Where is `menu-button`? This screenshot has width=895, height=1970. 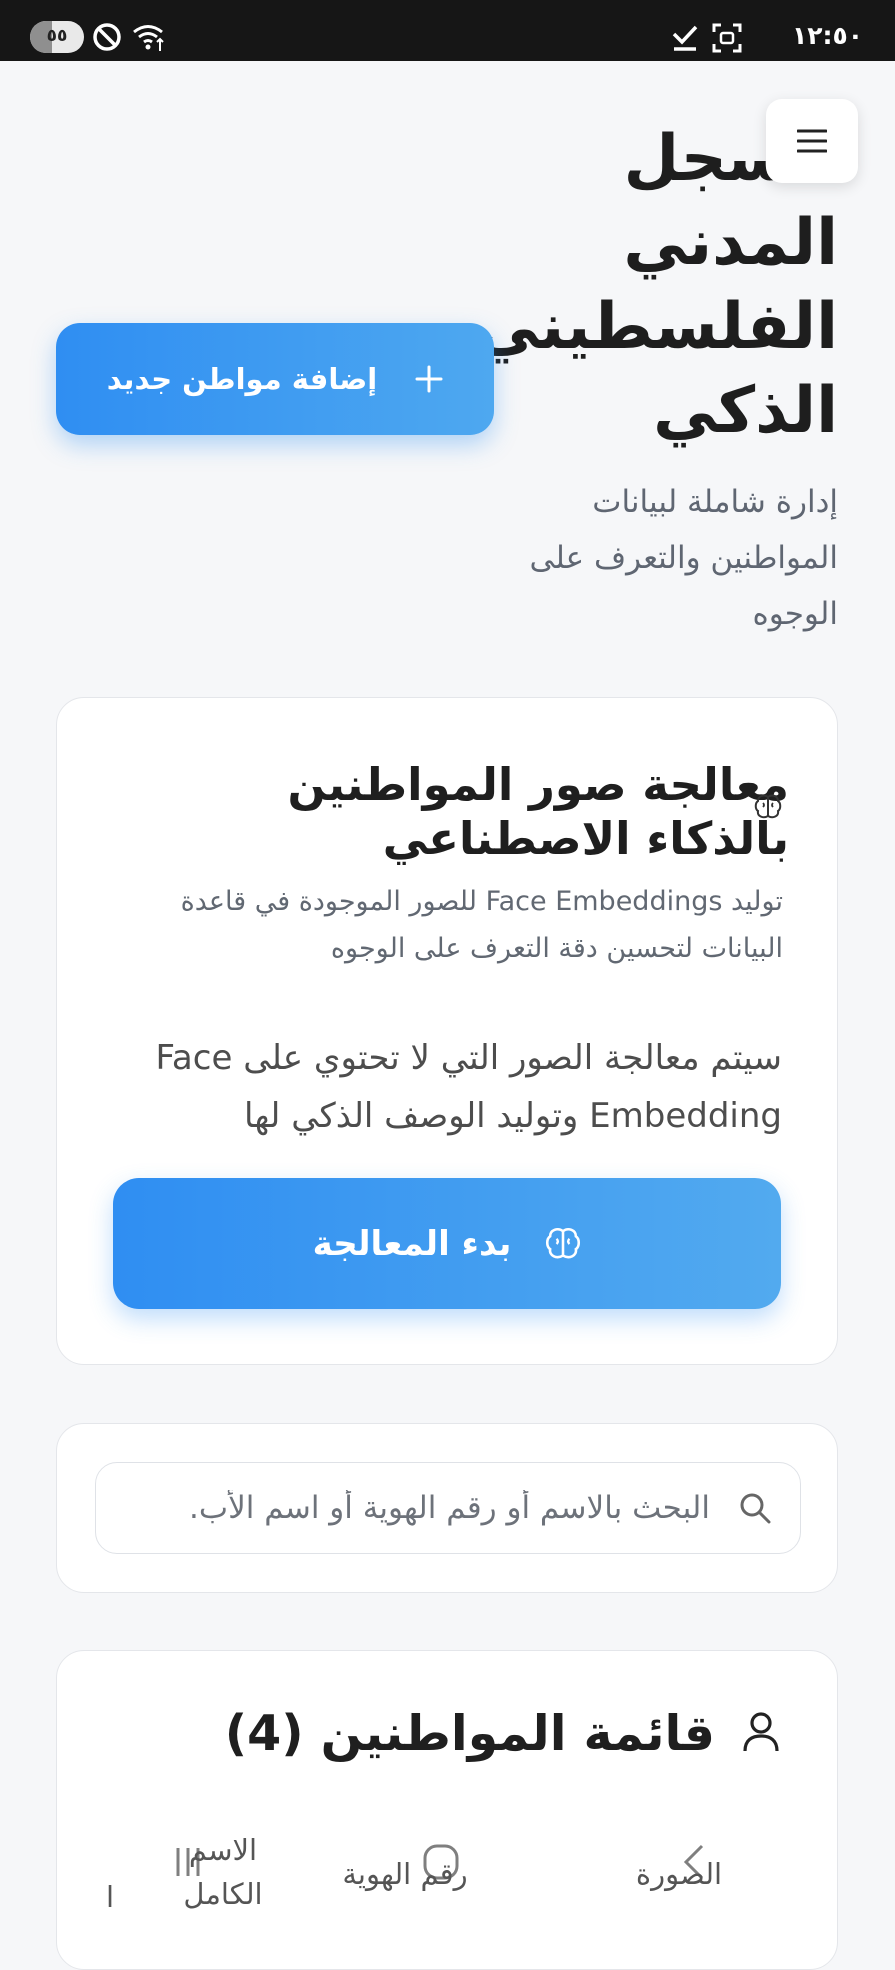
menu-button is located at coordinates (812, 141).